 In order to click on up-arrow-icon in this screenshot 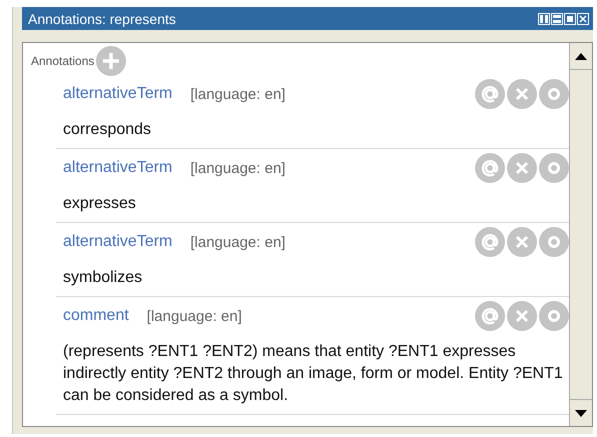, I will do `click(581, 56)`.